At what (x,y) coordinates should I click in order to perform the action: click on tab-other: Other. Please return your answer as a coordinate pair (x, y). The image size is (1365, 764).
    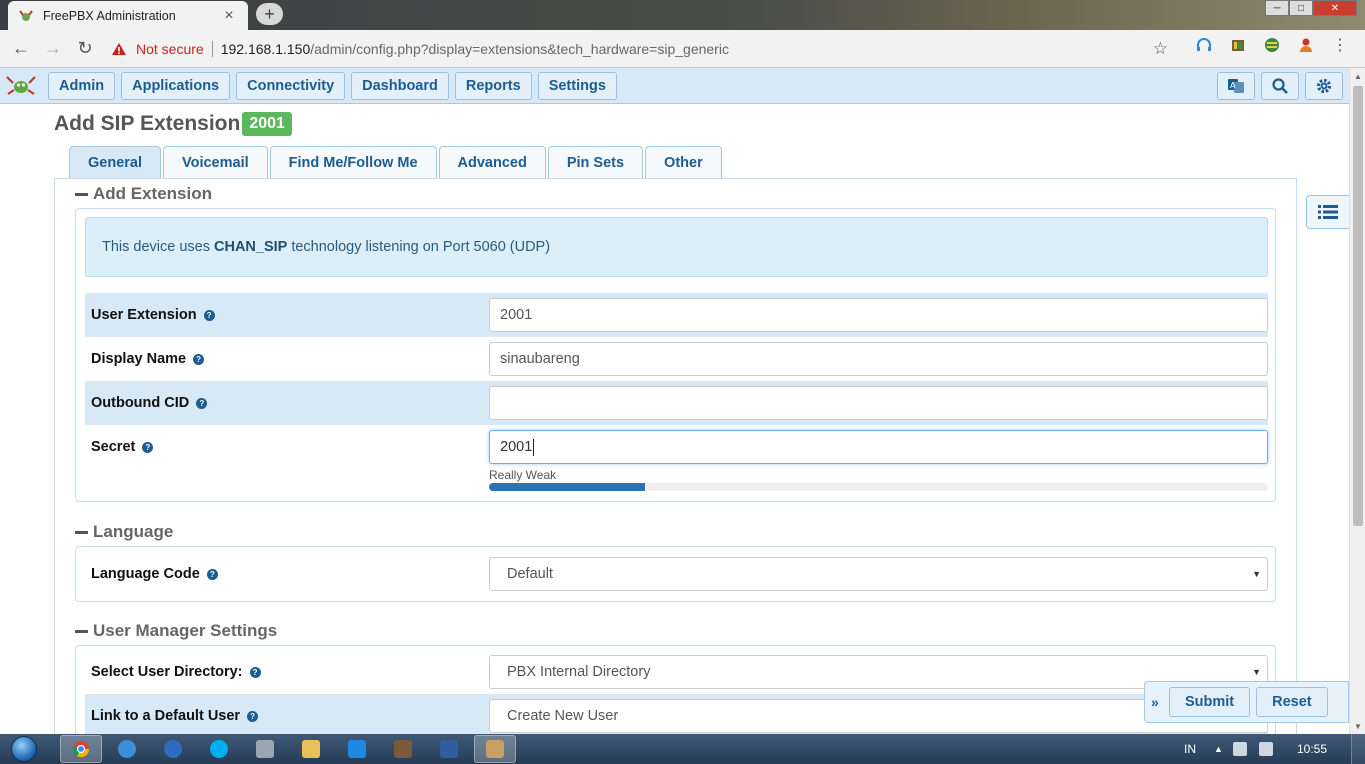
    Looking at the image, I should click on (683, 162).